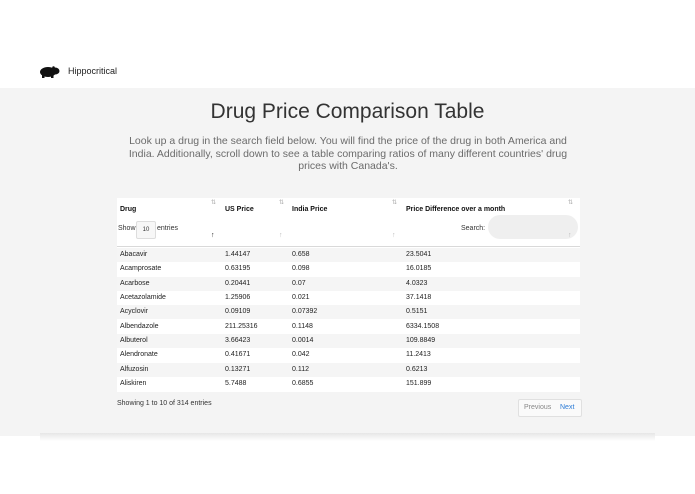 Image resolution: width=695 pixels, height=494 pixels. Describe the element at coordinates (238, 369) in the screenshot. I see `cell-us-price: 0.13271` at that location.